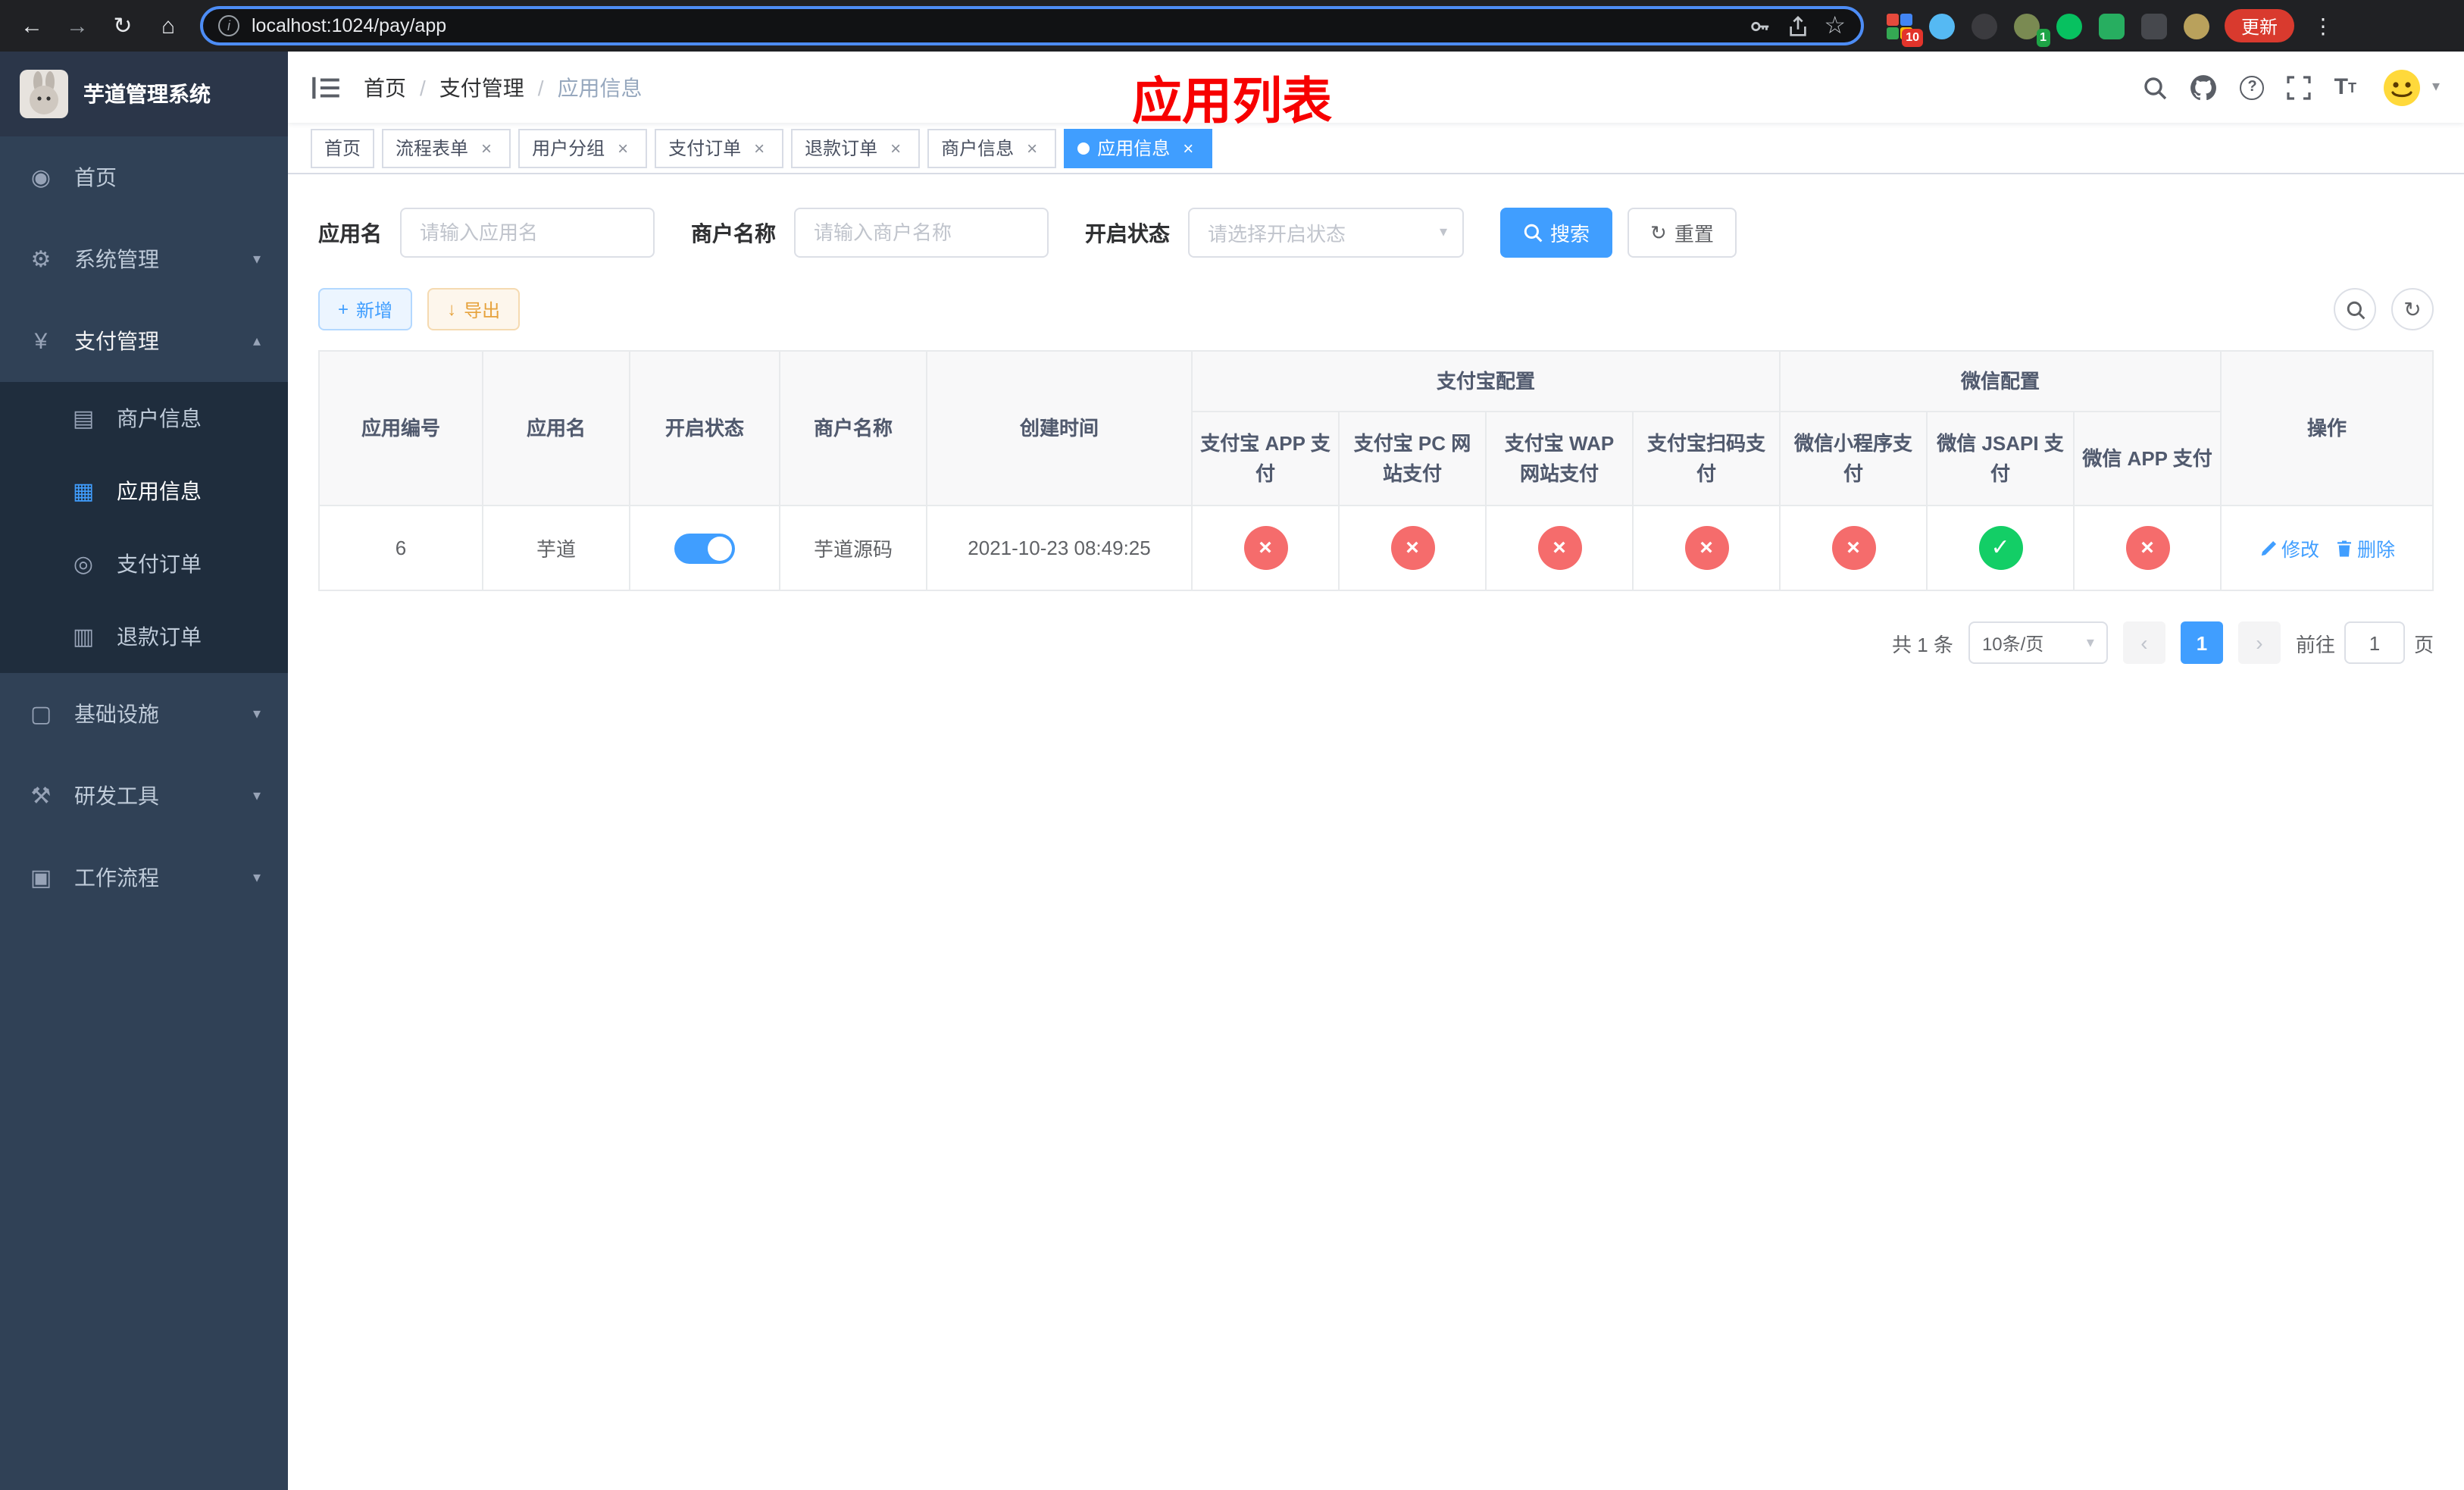 The image size is (2464, 1490). I want to click on breadcrumb: 首页 / 支付管理 / 应用信息, so click(503, 87).